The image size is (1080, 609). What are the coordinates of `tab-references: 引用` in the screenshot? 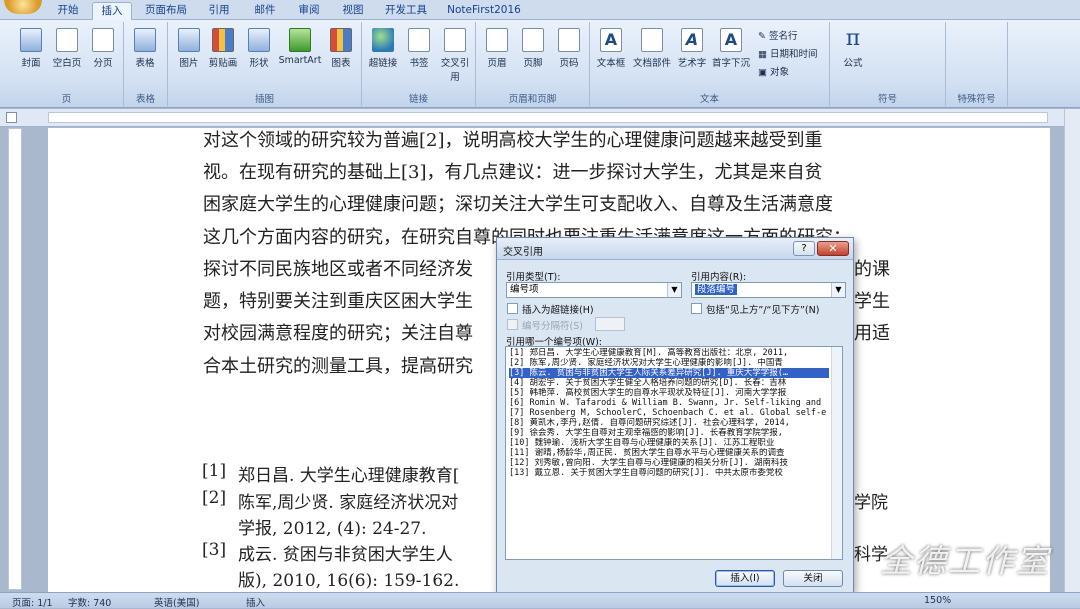 It's located at (219, 11).